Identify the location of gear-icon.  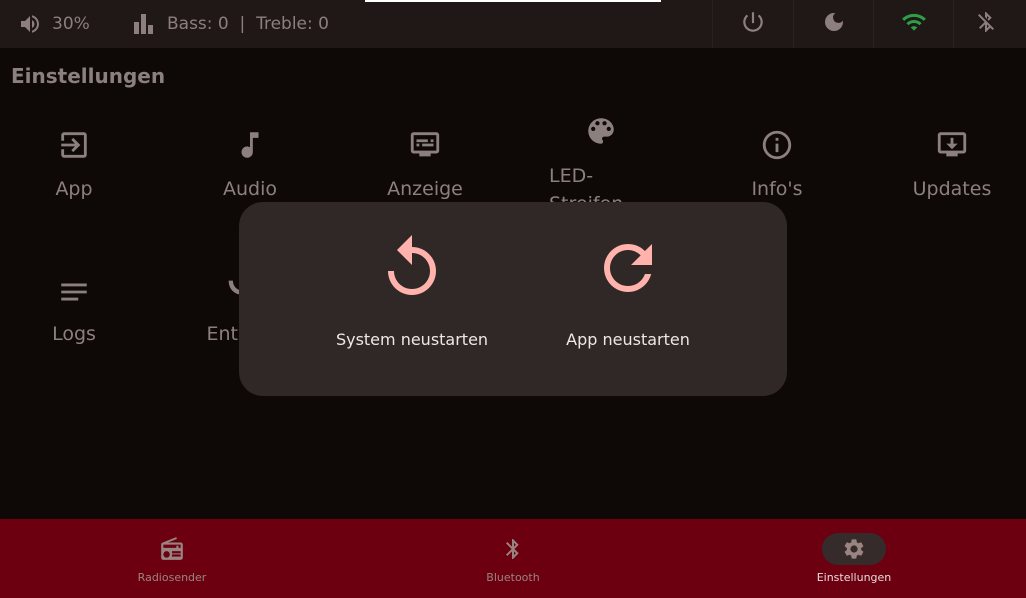
(854, 549).